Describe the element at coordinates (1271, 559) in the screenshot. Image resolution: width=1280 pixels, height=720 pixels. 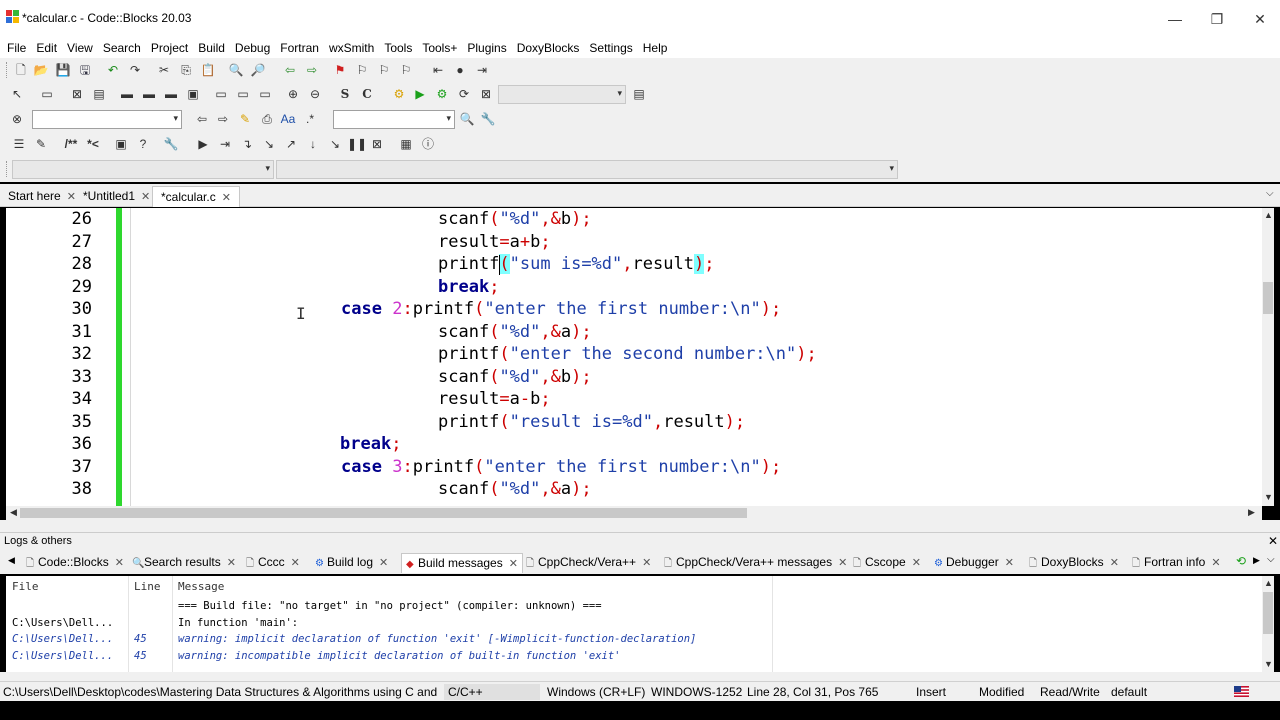
I see `tabs-menu-icon: ⌵` at that location.